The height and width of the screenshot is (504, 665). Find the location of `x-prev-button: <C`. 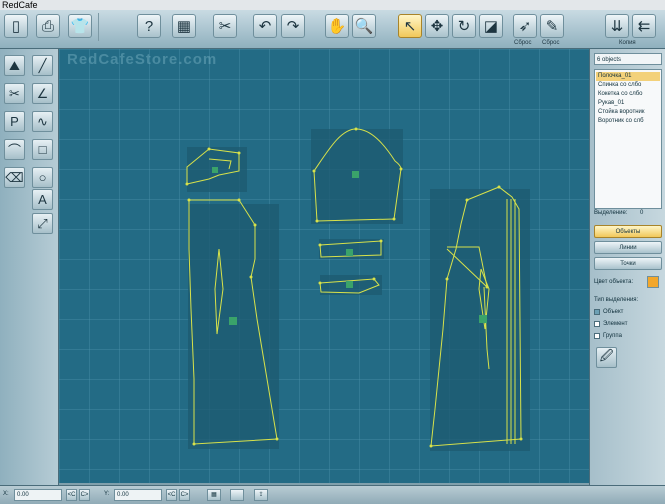

x-prev-button: <C is located at coordinates (71, 495).